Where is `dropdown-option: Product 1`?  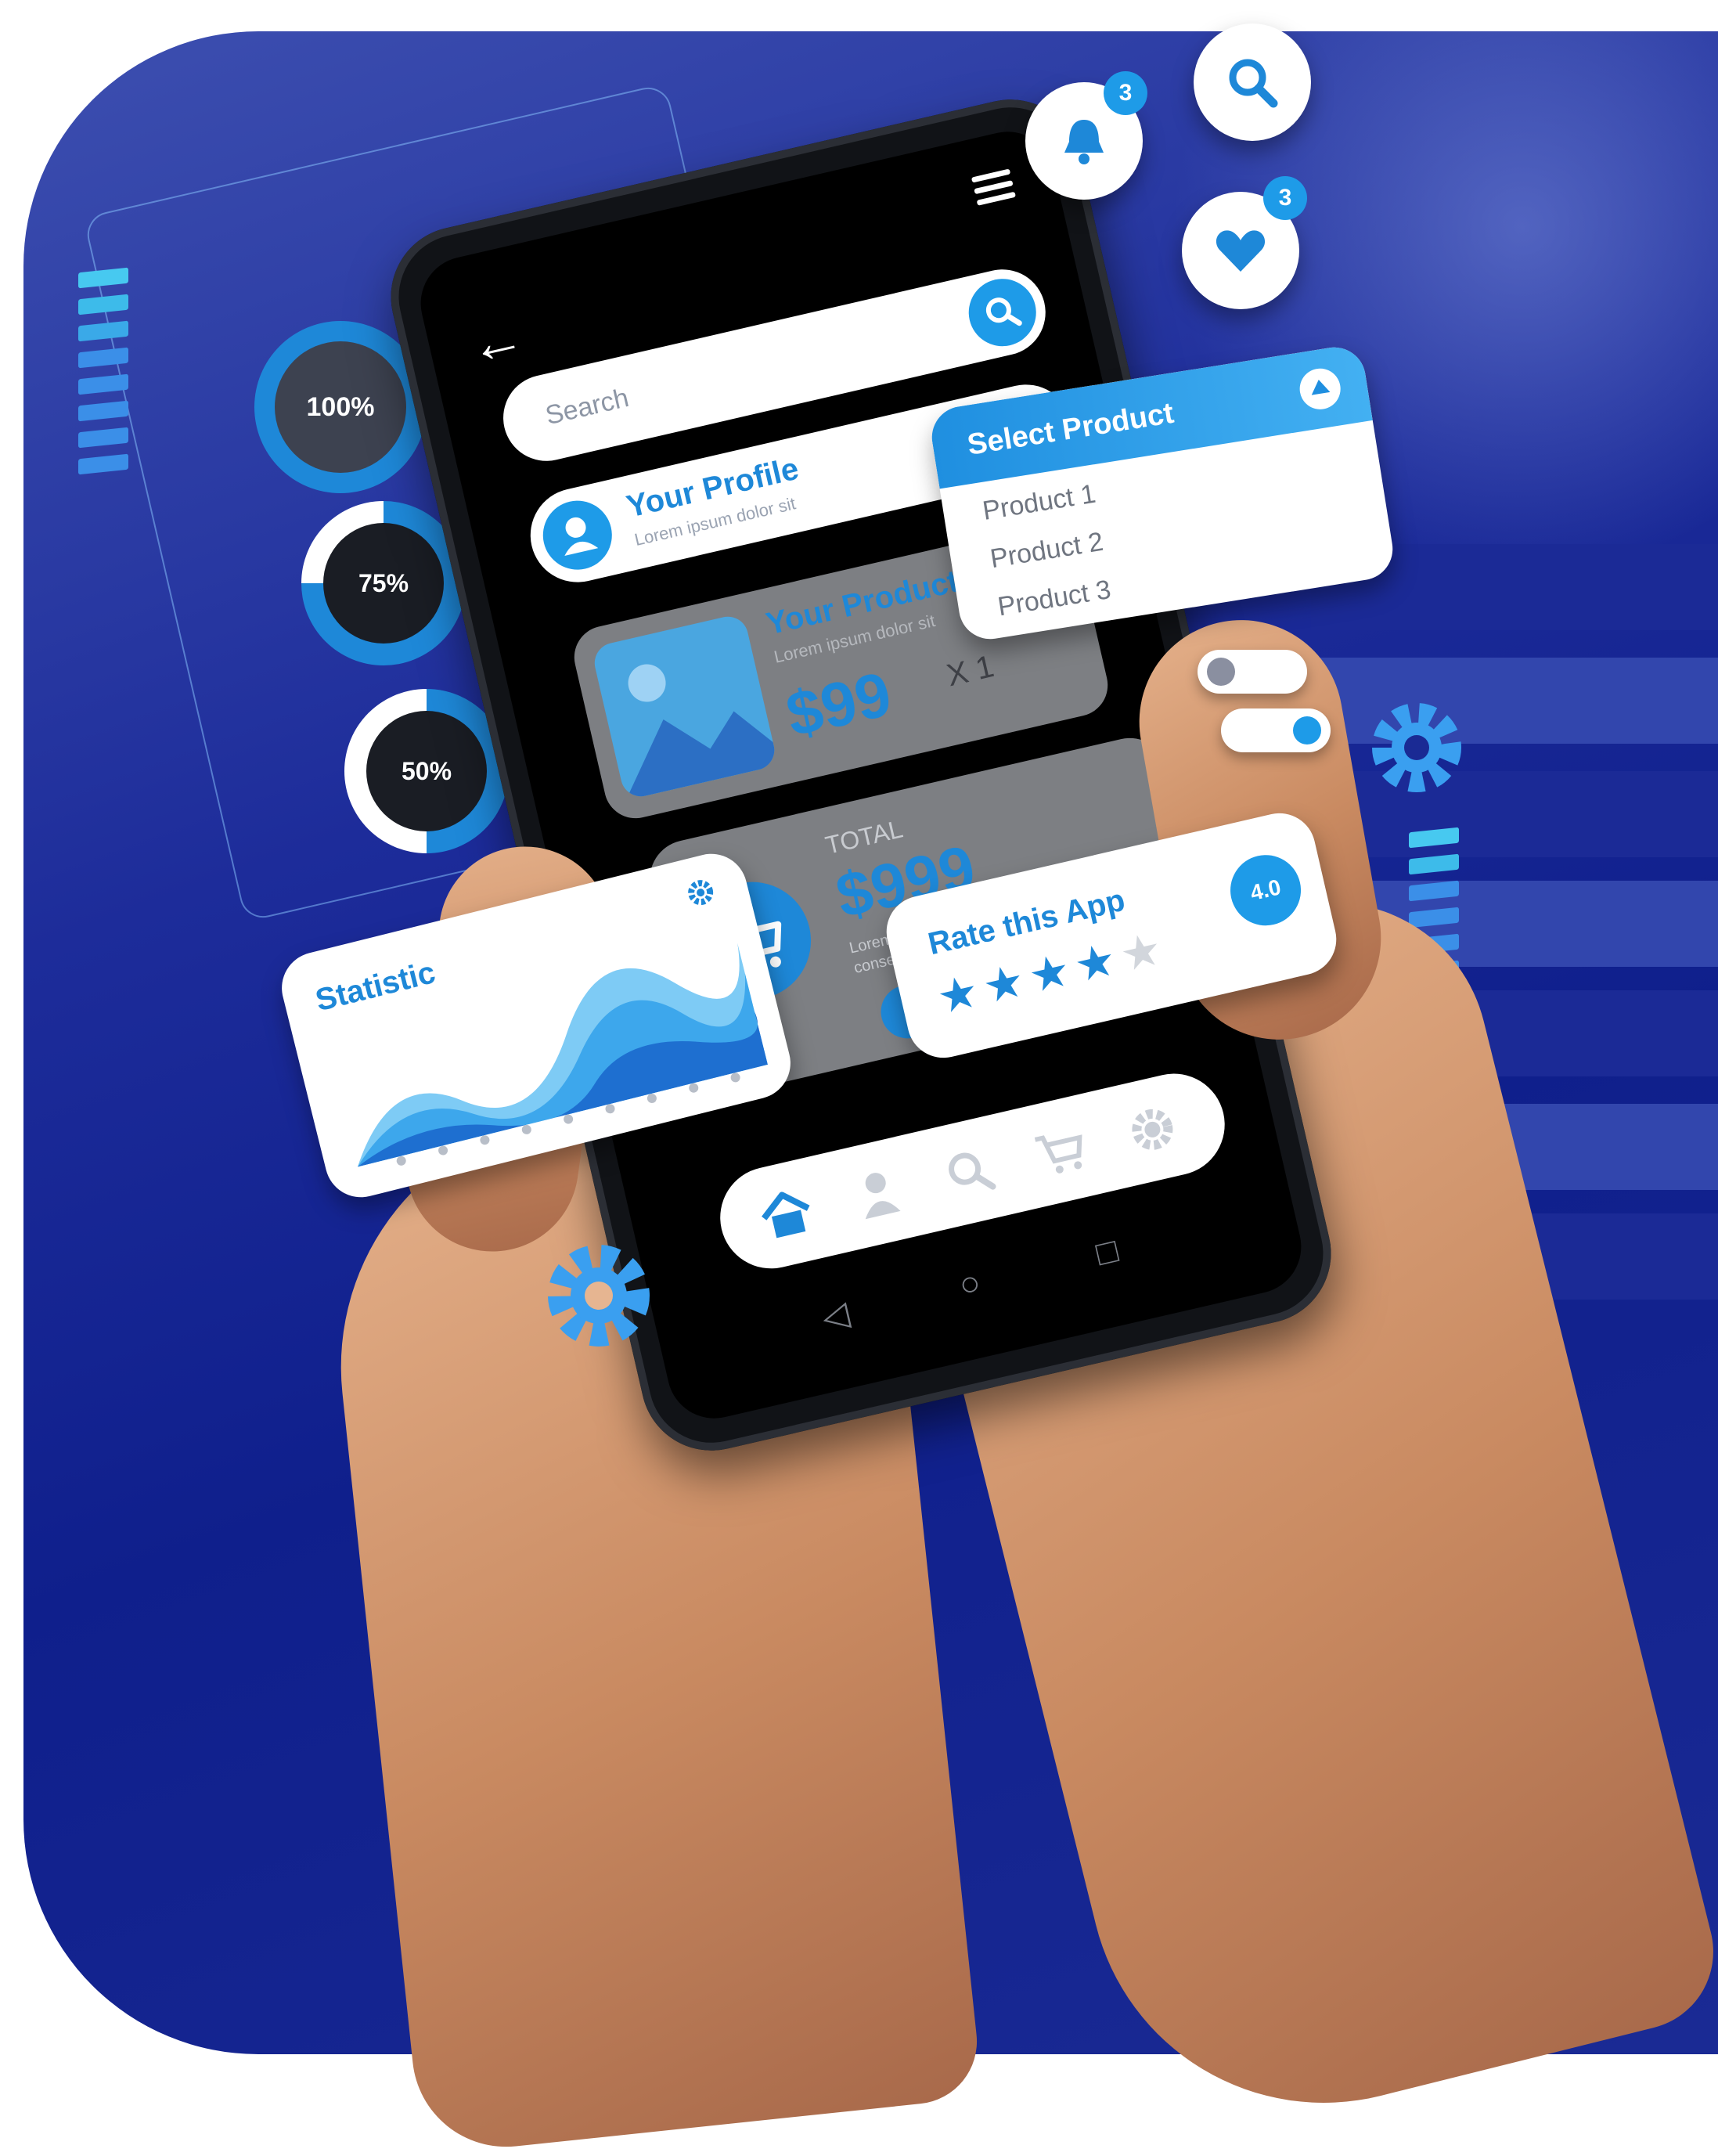
dropdown-option: Product 1 is located at coordinates (1039, 503).